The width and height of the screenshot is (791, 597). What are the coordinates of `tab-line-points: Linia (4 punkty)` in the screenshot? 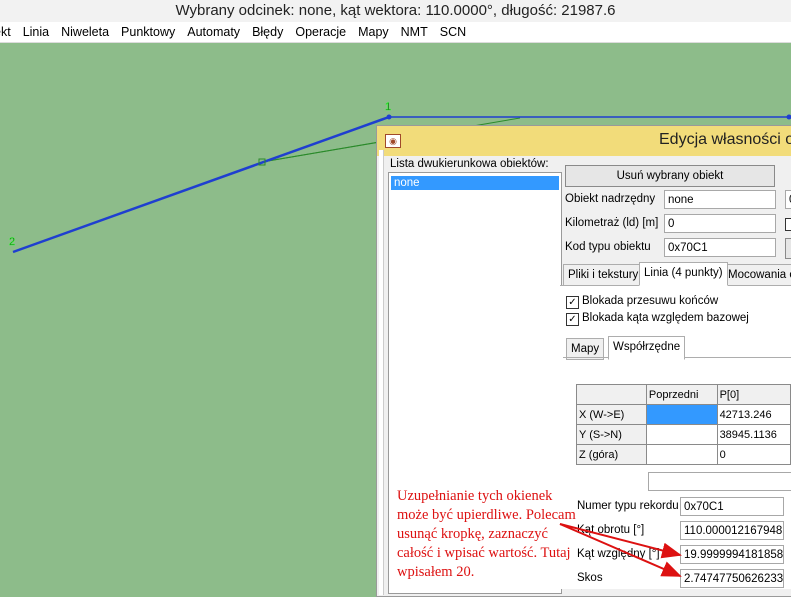 It's located at (683, 274).